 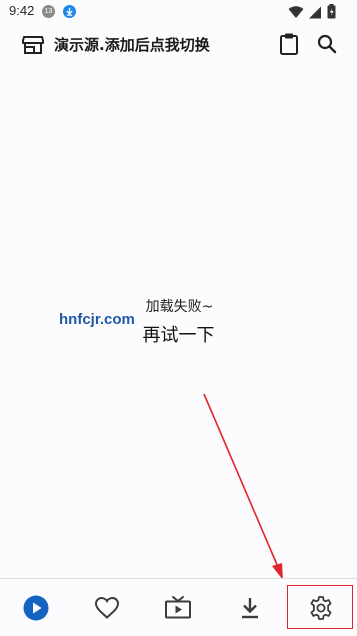 What do you see at coordinates (315, 13) in the screenshot?
I see `cell-signal-icon` at bounding box center [315, 13].